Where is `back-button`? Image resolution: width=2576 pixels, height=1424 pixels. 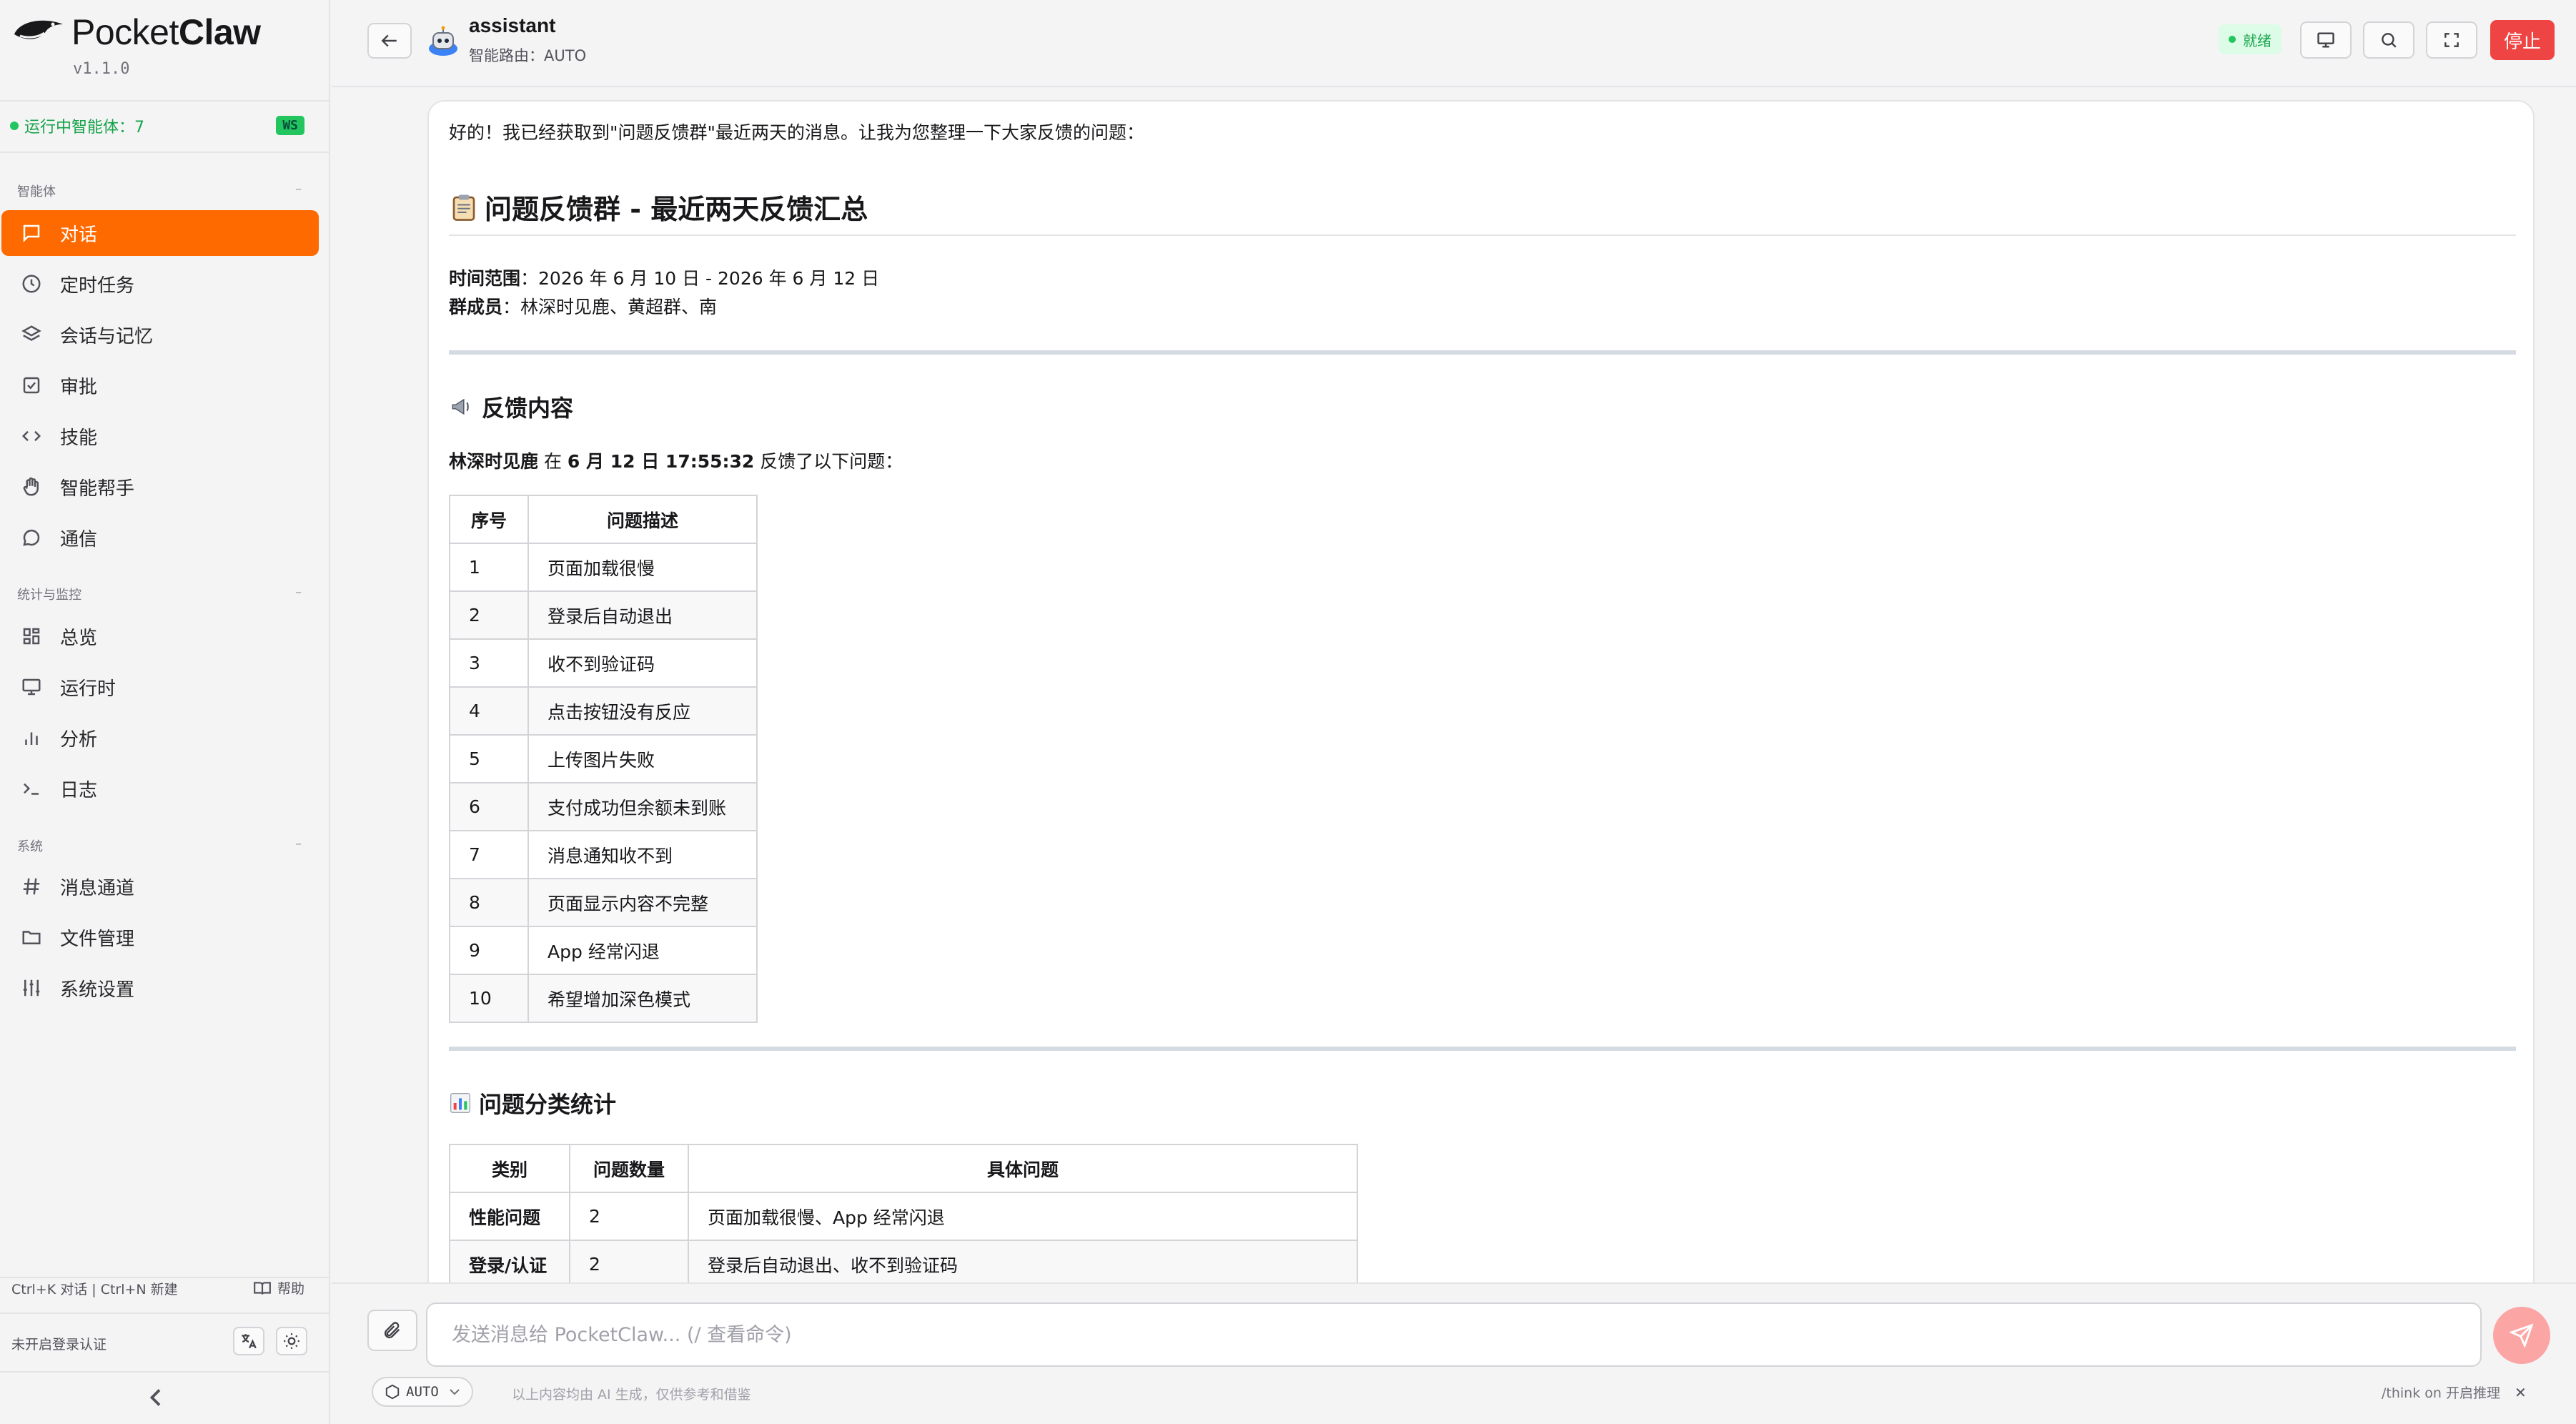 back-button is located at coordinates (390, 41).